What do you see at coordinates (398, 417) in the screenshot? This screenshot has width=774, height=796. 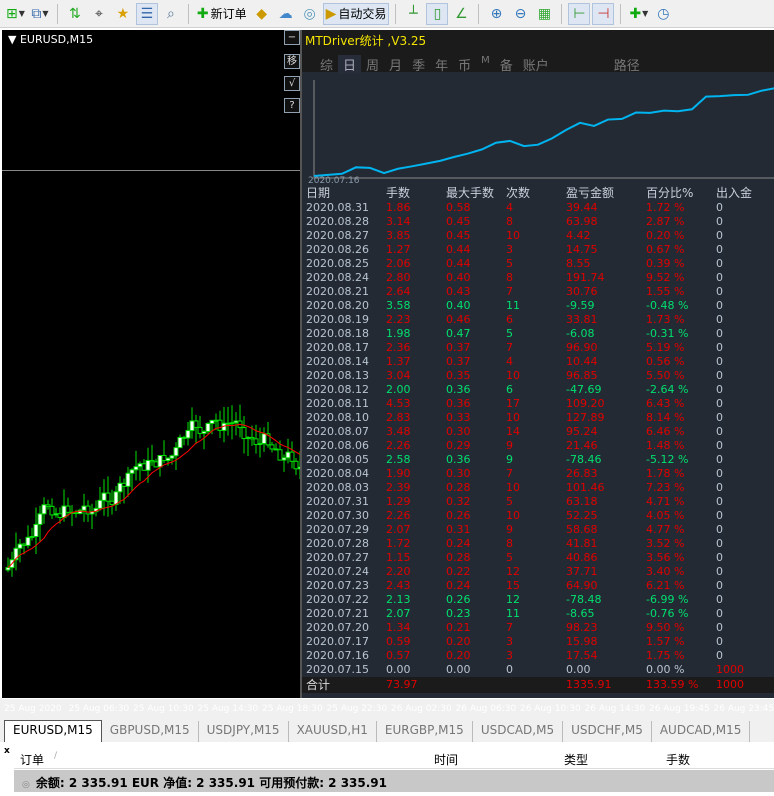 I see `cell: 2.83` at bounding box center [398, 417].